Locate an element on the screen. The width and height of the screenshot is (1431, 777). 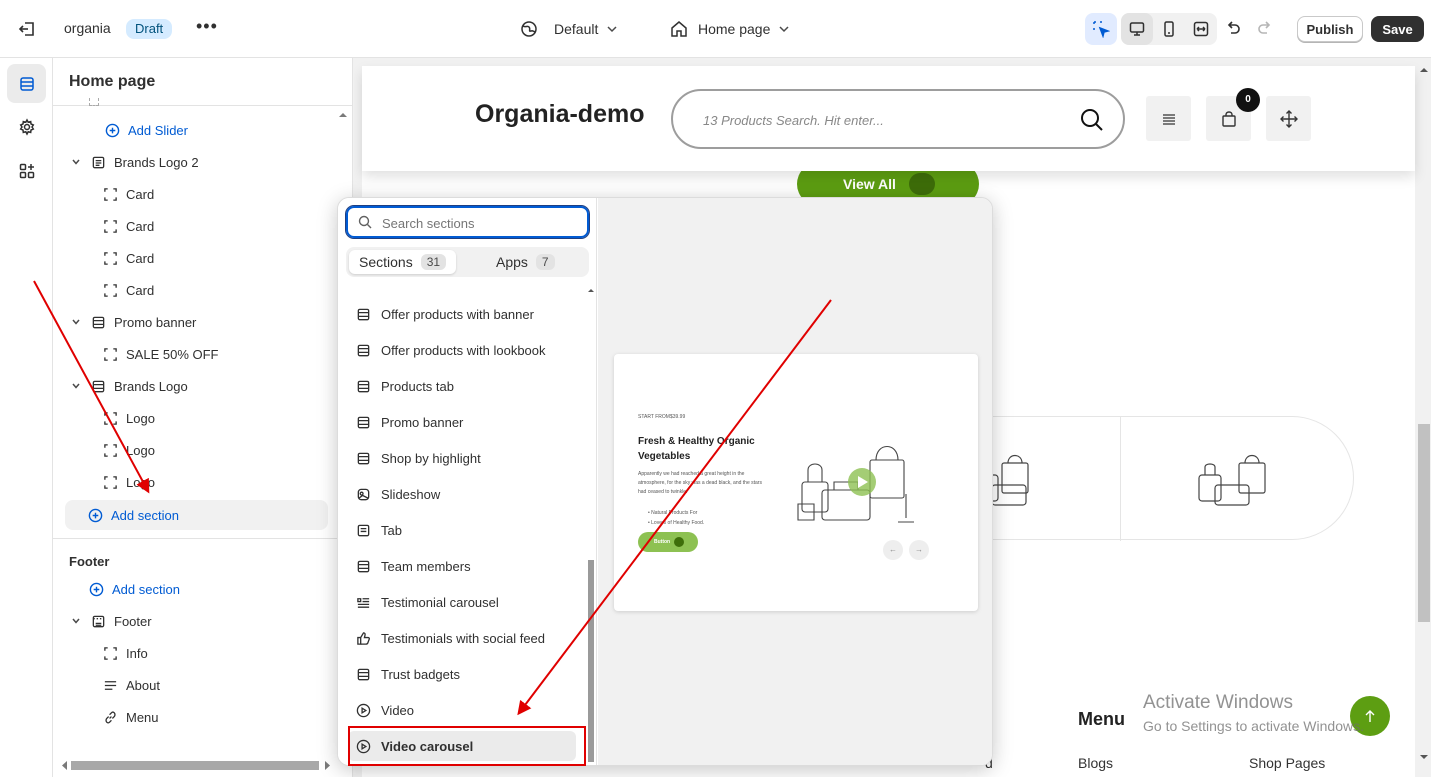
page-selector: Home page is located at coordinates (730, 29).